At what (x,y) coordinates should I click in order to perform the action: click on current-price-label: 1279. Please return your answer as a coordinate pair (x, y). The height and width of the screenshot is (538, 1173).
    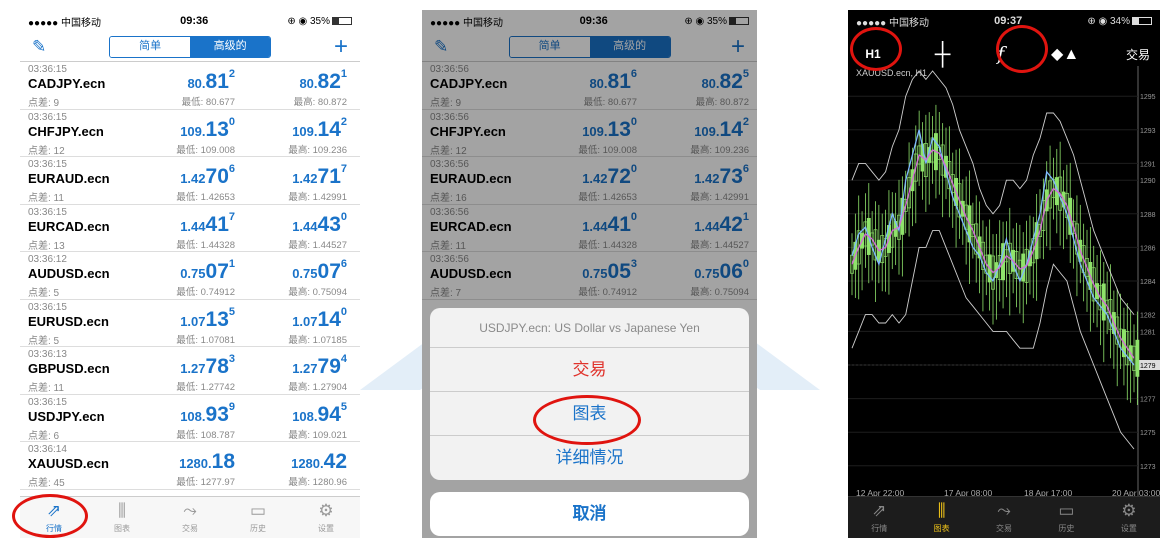
    Looking at the image, I should click on (1148, 366).